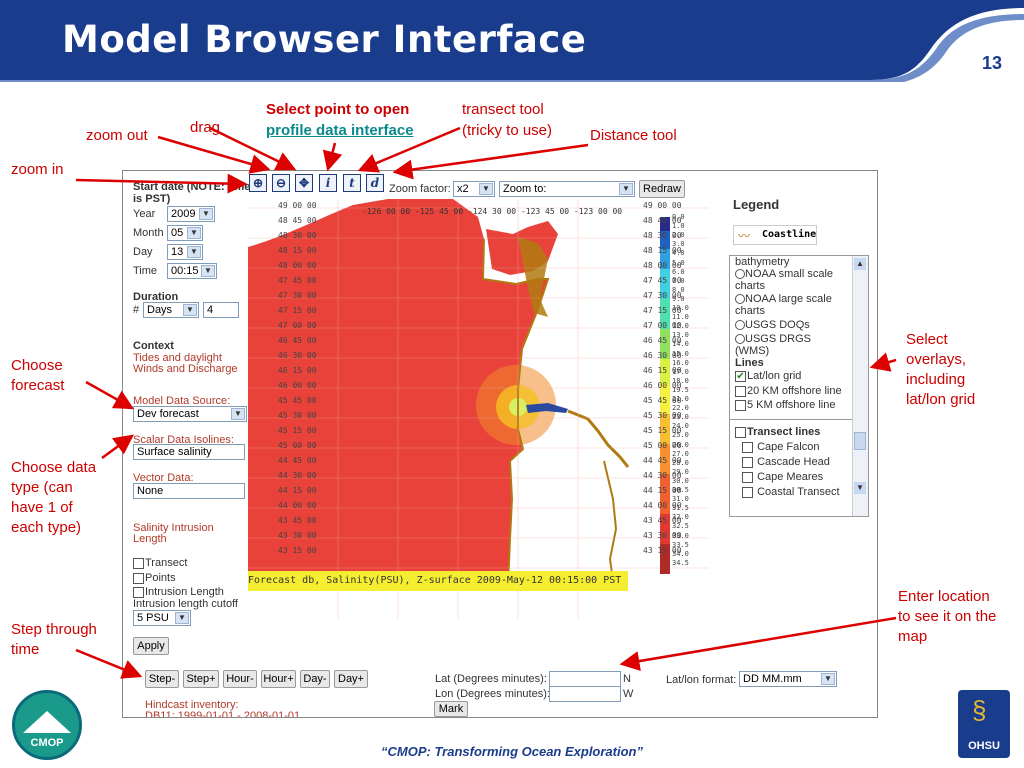  I want to click on overlay-cape-meares: Cape Meares, so click(782, 477).